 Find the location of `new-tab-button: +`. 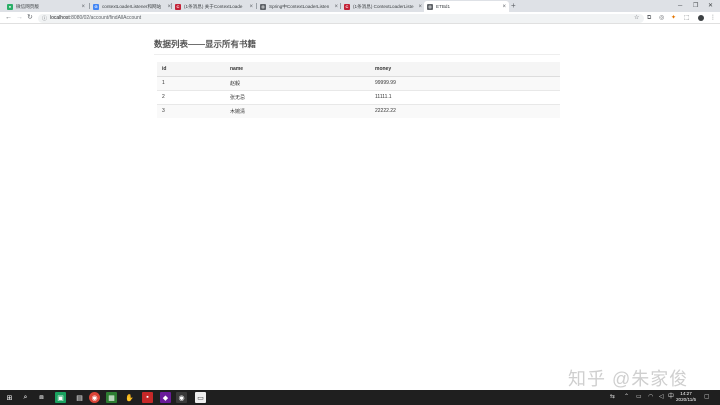

new-tab-button: + is located at coordinates (513, 6).